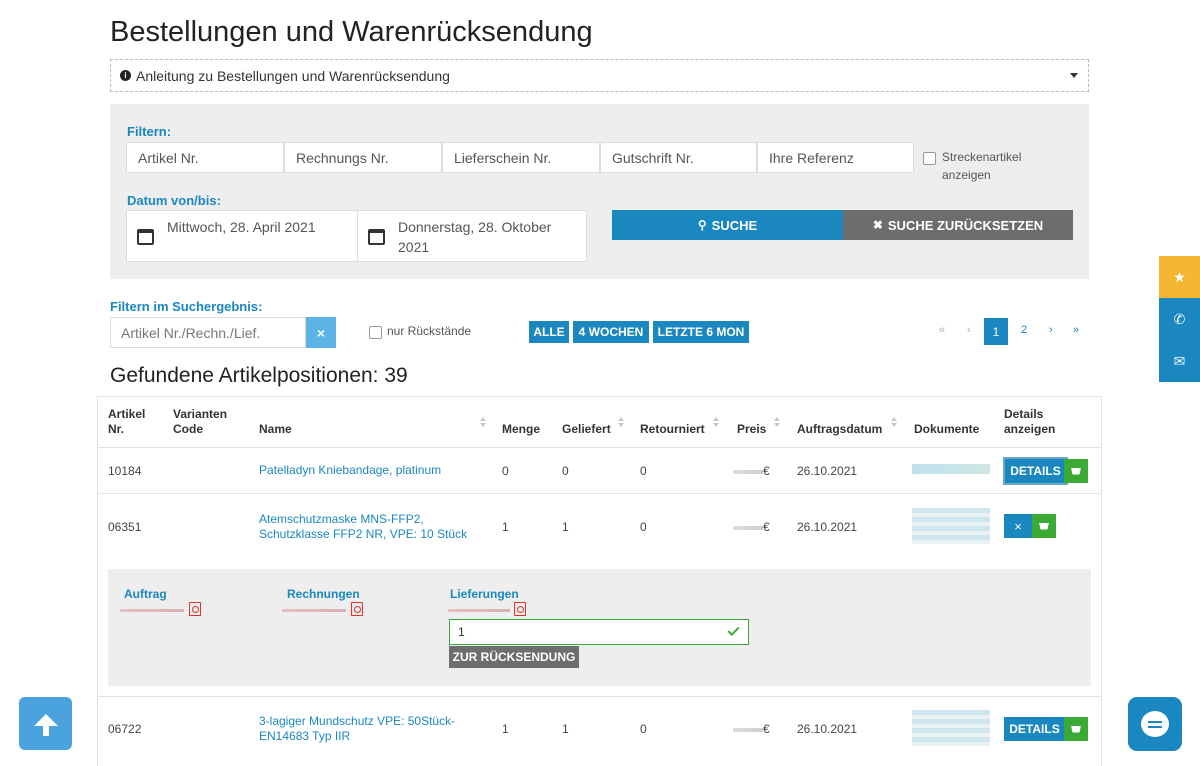  What do you see at coordinates (1051, 330) in the screenshot?
I see `page-next: ›` at bounding box center [1051, 330].